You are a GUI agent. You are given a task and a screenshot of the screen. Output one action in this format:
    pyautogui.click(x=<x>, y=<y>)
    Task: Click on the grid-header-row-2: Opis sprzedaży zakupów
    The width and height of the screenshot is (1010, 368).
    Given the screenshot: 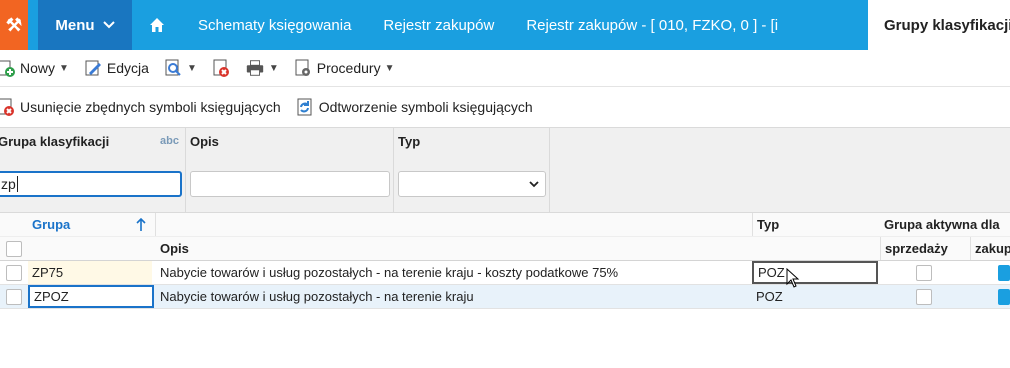 What is the action you would take?
    pyautogui.click(x=505, y=249)
    